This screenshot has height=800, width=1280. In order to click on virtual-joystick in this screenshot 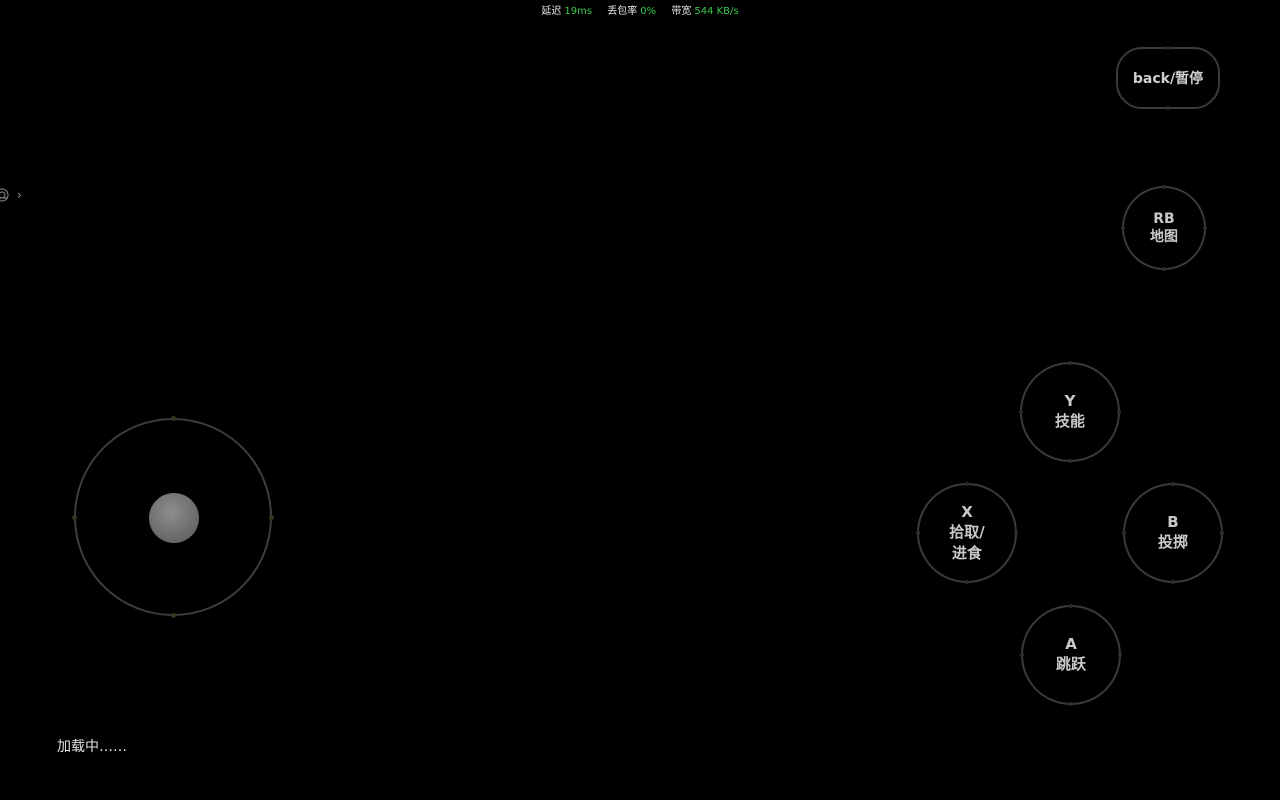, I will do `click(173, 517)`.